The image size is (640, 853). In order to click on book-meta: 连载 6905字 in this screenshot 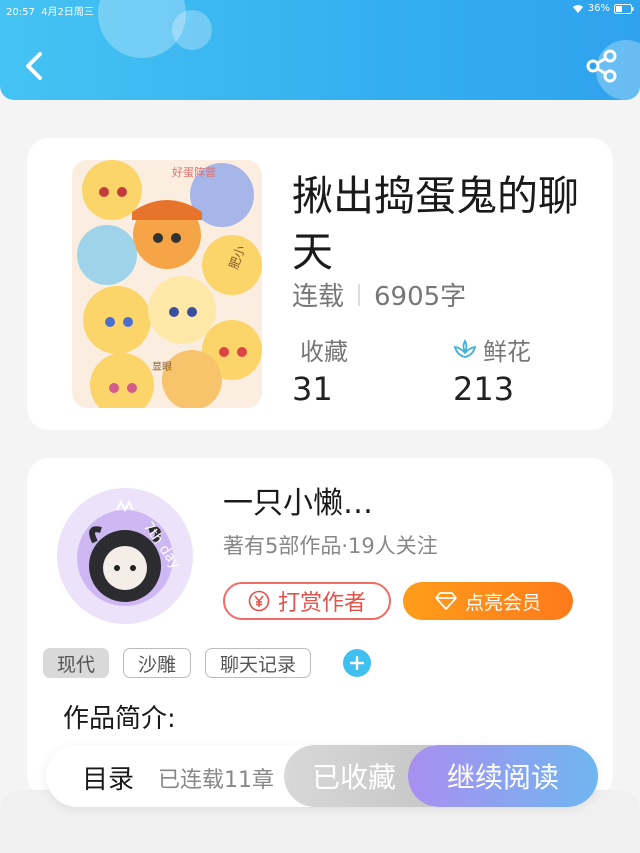, I will do `click(379, 294)`.